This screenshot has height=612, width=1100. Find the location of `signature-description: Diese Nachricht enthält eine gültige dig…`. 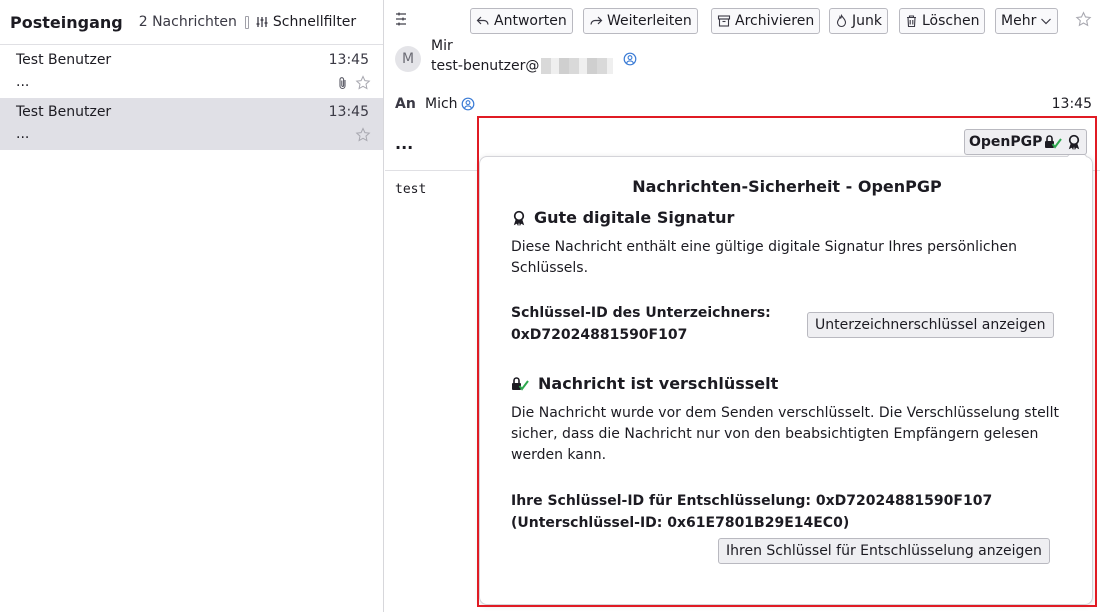

signature-description: Diese Nachricht enthält eine gültige dig… is located at coordinates (764, 257).